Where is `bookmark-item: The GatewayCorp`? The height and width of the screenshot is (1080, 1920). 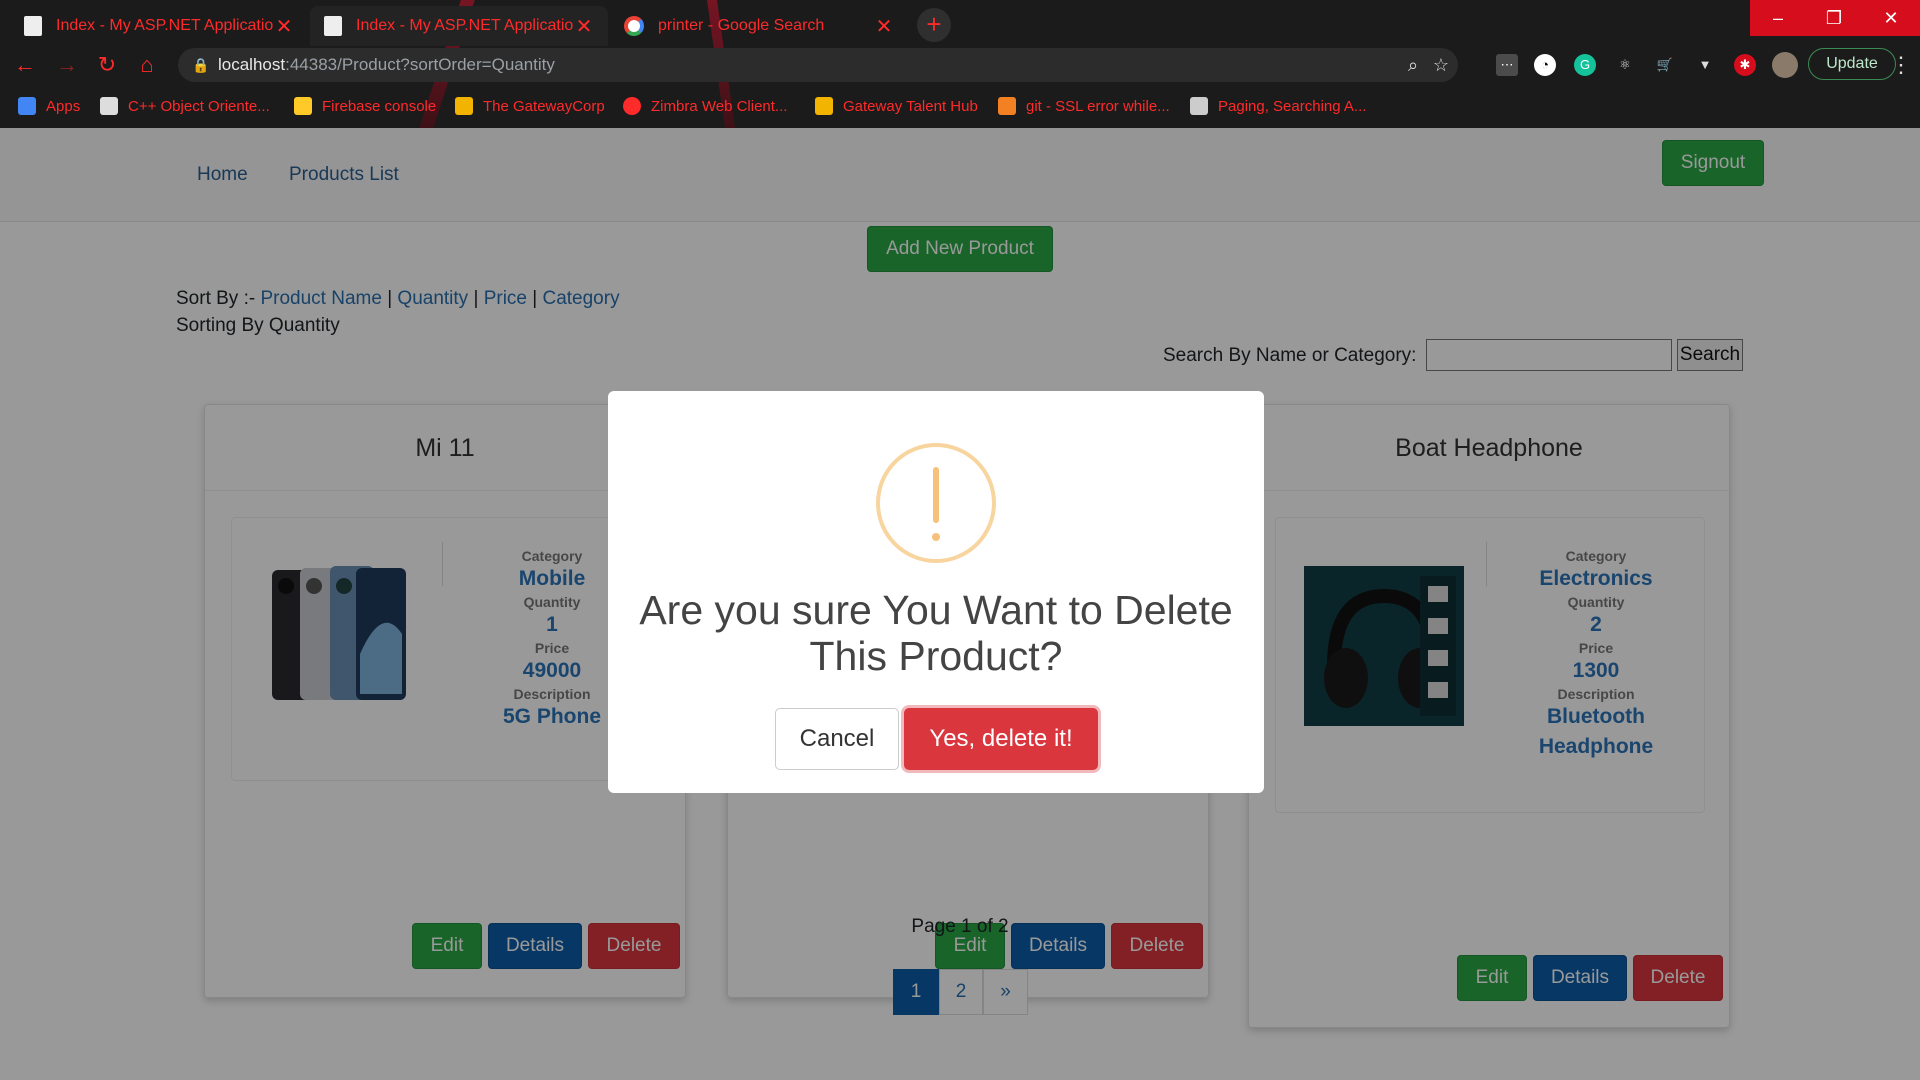 bookmark-item: The GatewayCorp is located at coordinates (530, 106).